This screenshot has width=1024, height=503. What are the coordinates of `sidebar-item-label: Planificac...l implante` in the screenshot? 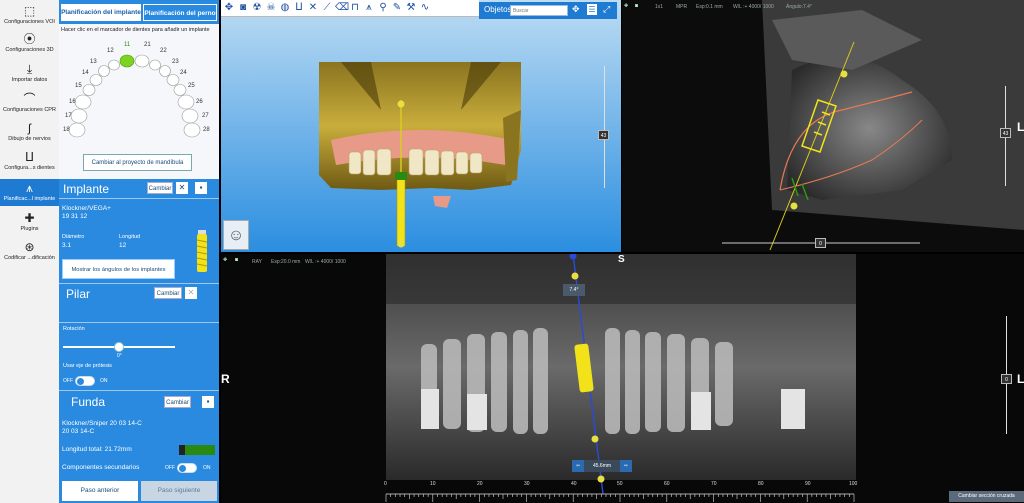 It's located at (29, 199).